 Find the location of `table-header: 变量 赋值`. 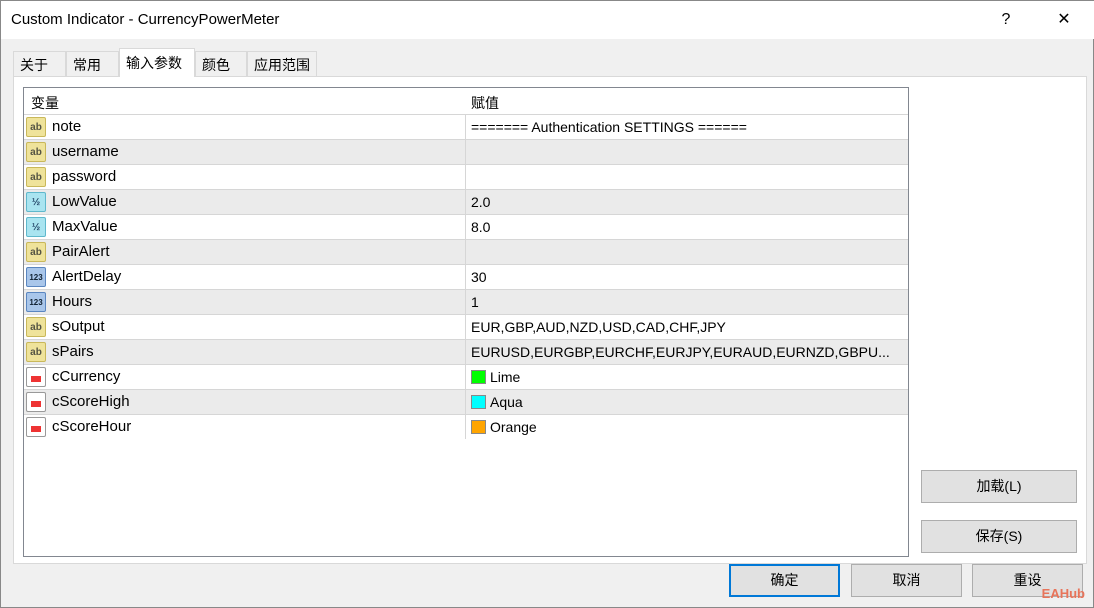

table-header: 变量 赋值 is located at coordinates (466, 101).